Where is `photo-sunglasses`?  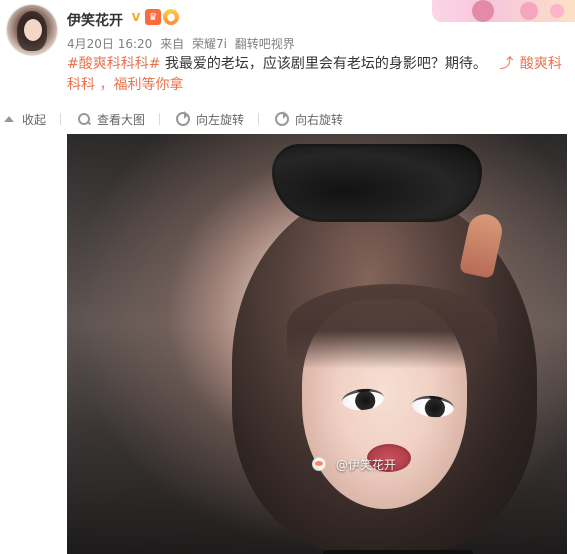
photo-sunglasses is located at coordinates (377, 183).